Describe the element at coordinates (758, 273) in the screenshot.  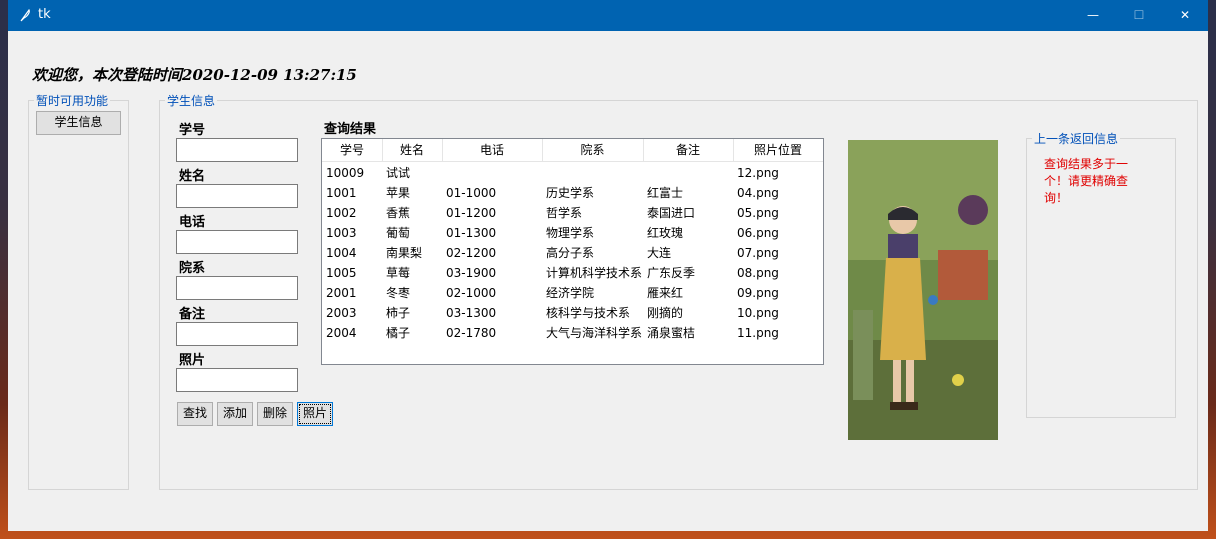
I see `cell-photo-location: 08.png` at that location.